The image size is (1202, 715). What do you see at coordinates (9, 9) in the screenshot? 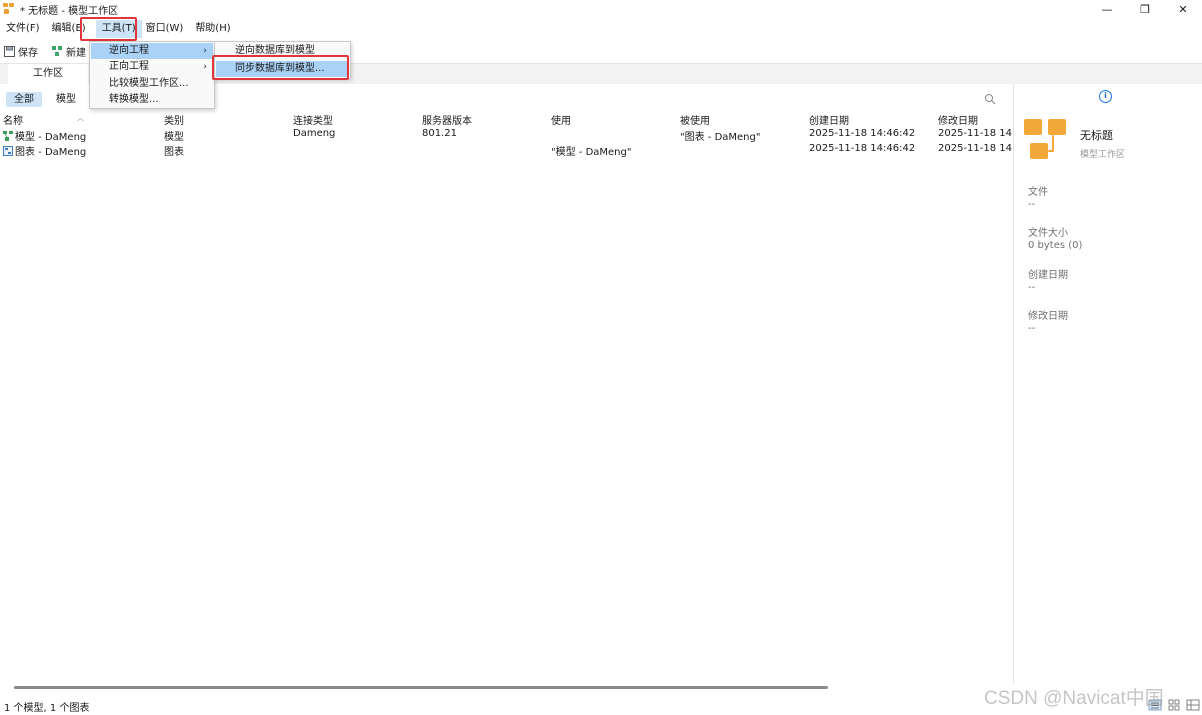
I see `app-logo-icon` at bounding box center [9, 9].